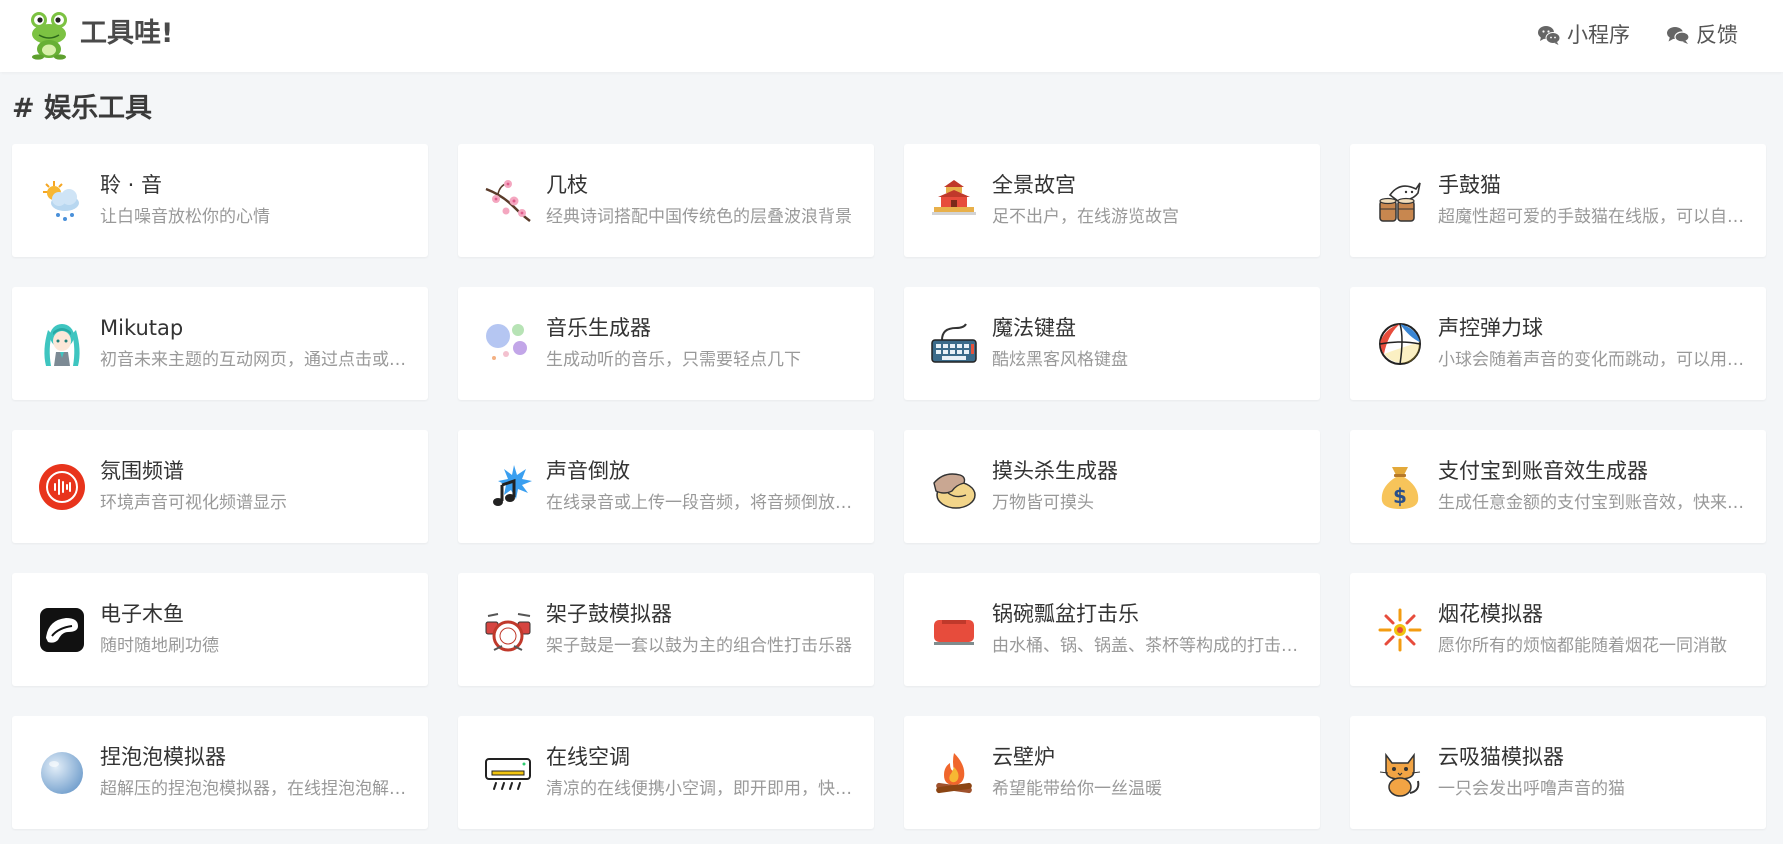 This screenshot has width=1783, height=844. What do you see at coordinates (220, 486) in the screenshot?
I see `tool-card-spectrum: 氛围频谱 环境声音可视化频谱显示` at bounding box center [220, 486].